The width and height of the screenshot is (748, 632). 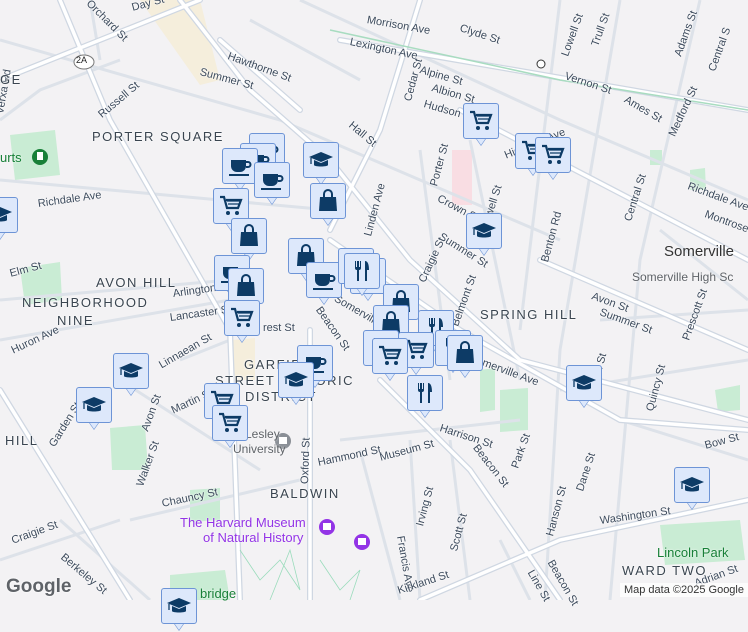 I want to click on district-label: PORTER SQUARE, so click(x=158, y=136).